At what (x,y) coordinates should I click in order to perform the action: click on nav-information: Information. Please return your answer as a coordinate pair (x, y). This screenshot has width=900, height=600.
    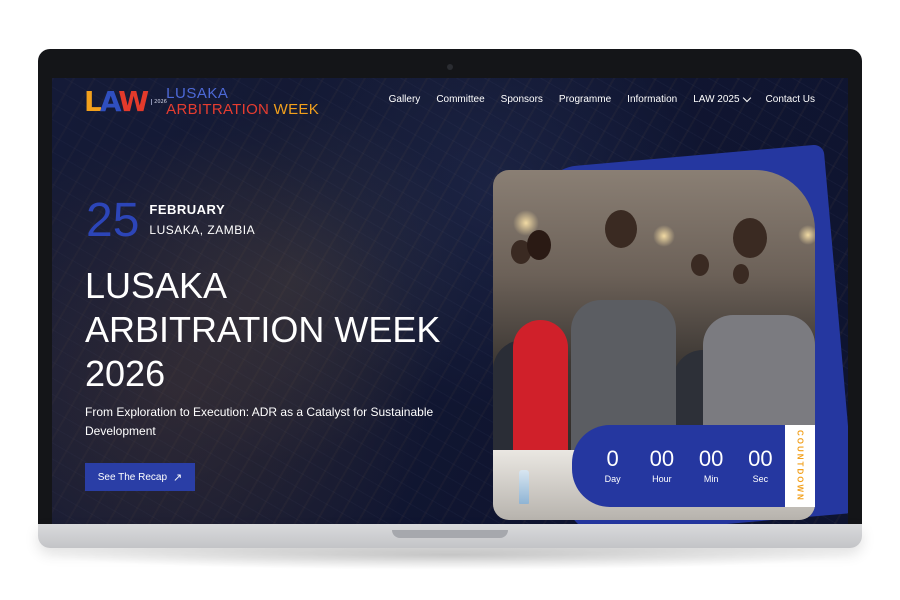
    Looking at the image, I should click on (652, 99).